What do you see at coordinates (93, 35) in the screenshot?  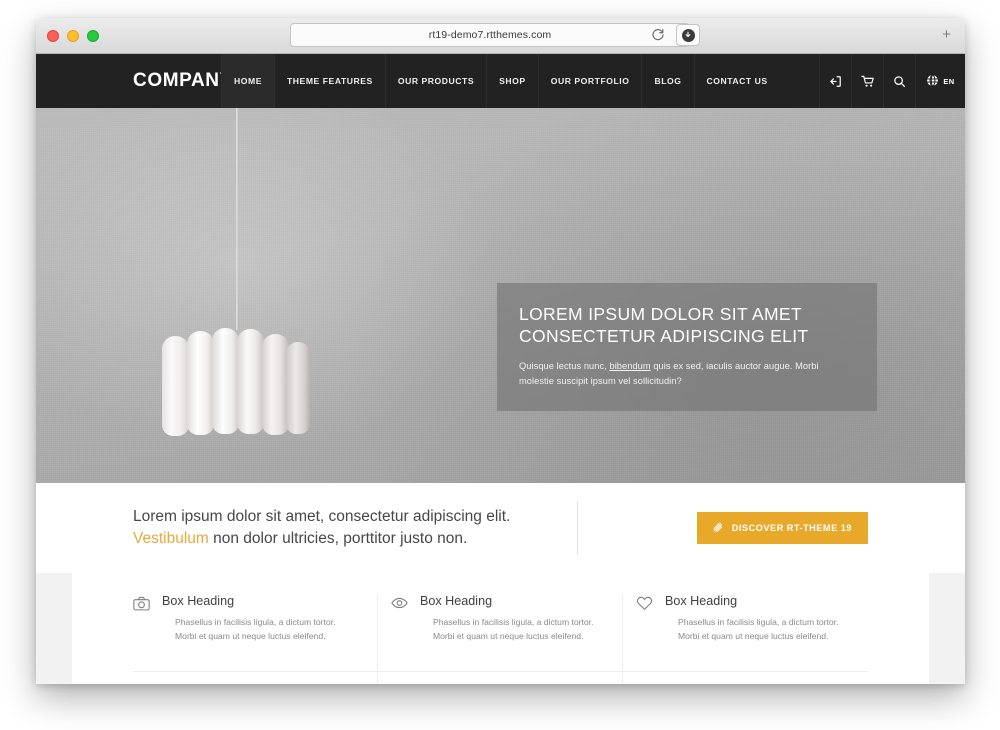 I see `maximize-window-button` at bounding box center [93, 35].